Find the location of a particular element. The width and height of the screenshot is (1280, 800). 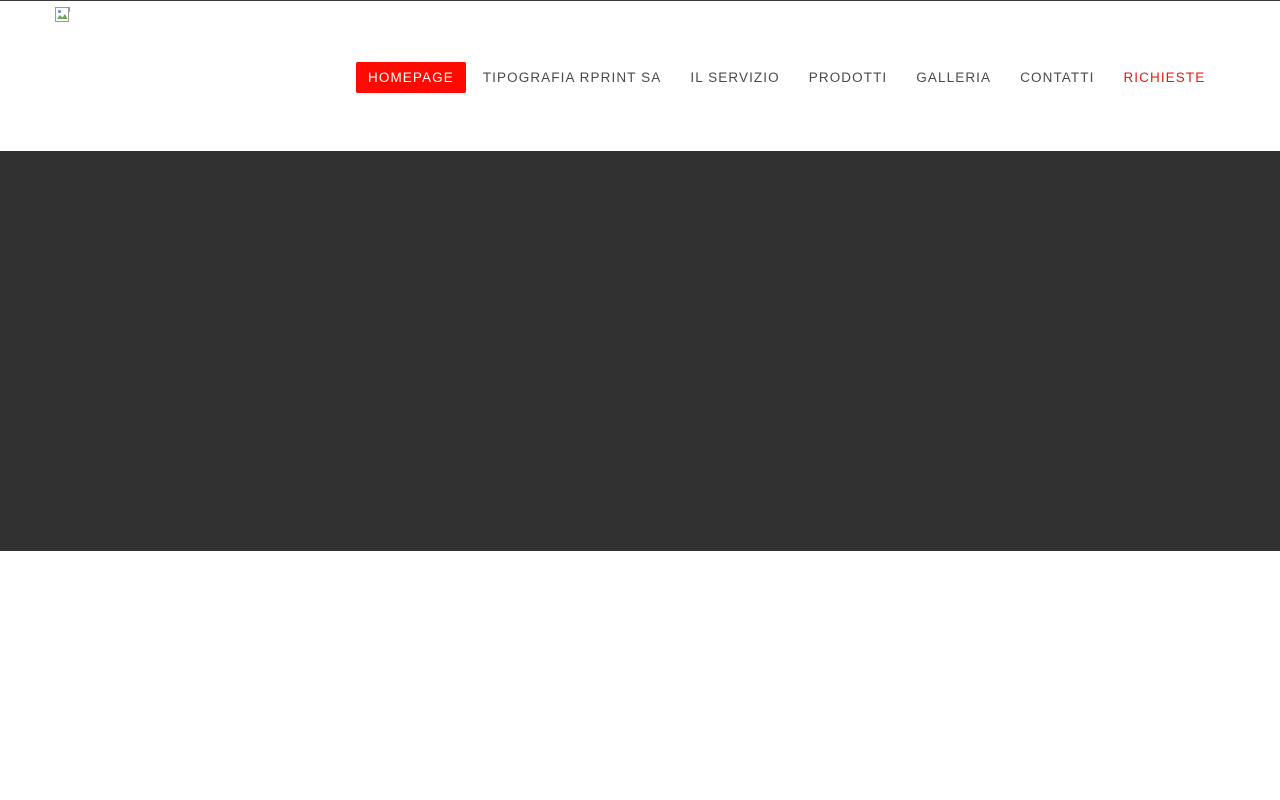

nav-item-contatti: CONTATTI is located at coordinates (1057, 77).